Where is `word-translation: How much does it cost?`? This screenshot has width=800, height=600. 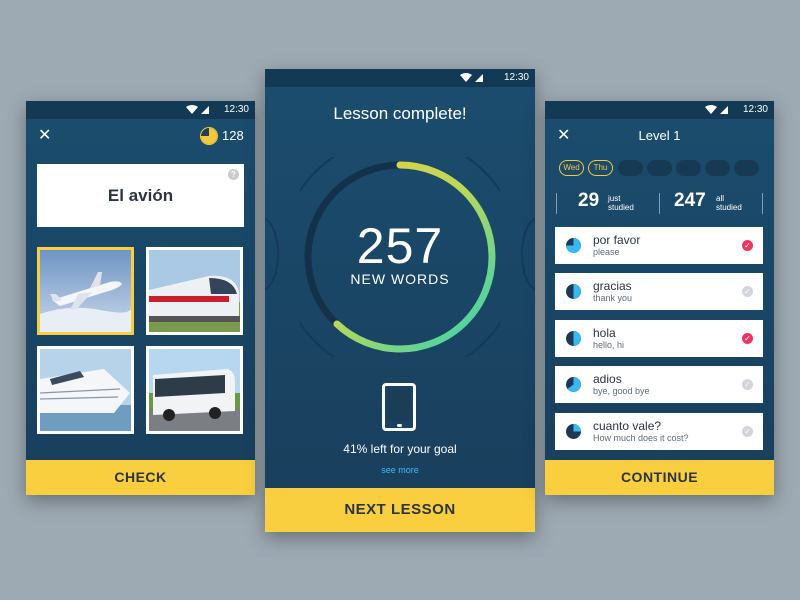 word-translation: How much does it cost? is located at coordinates (641, 438).